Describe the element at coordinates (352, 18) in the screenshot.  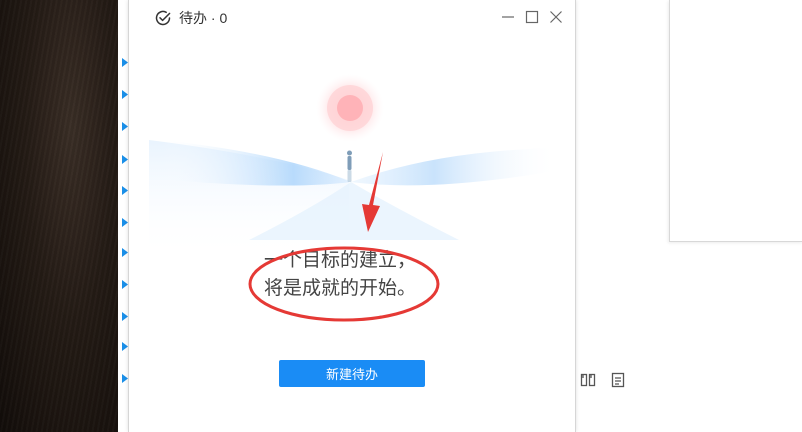
I see `window-titlebar: 待办 · 0` at that location.